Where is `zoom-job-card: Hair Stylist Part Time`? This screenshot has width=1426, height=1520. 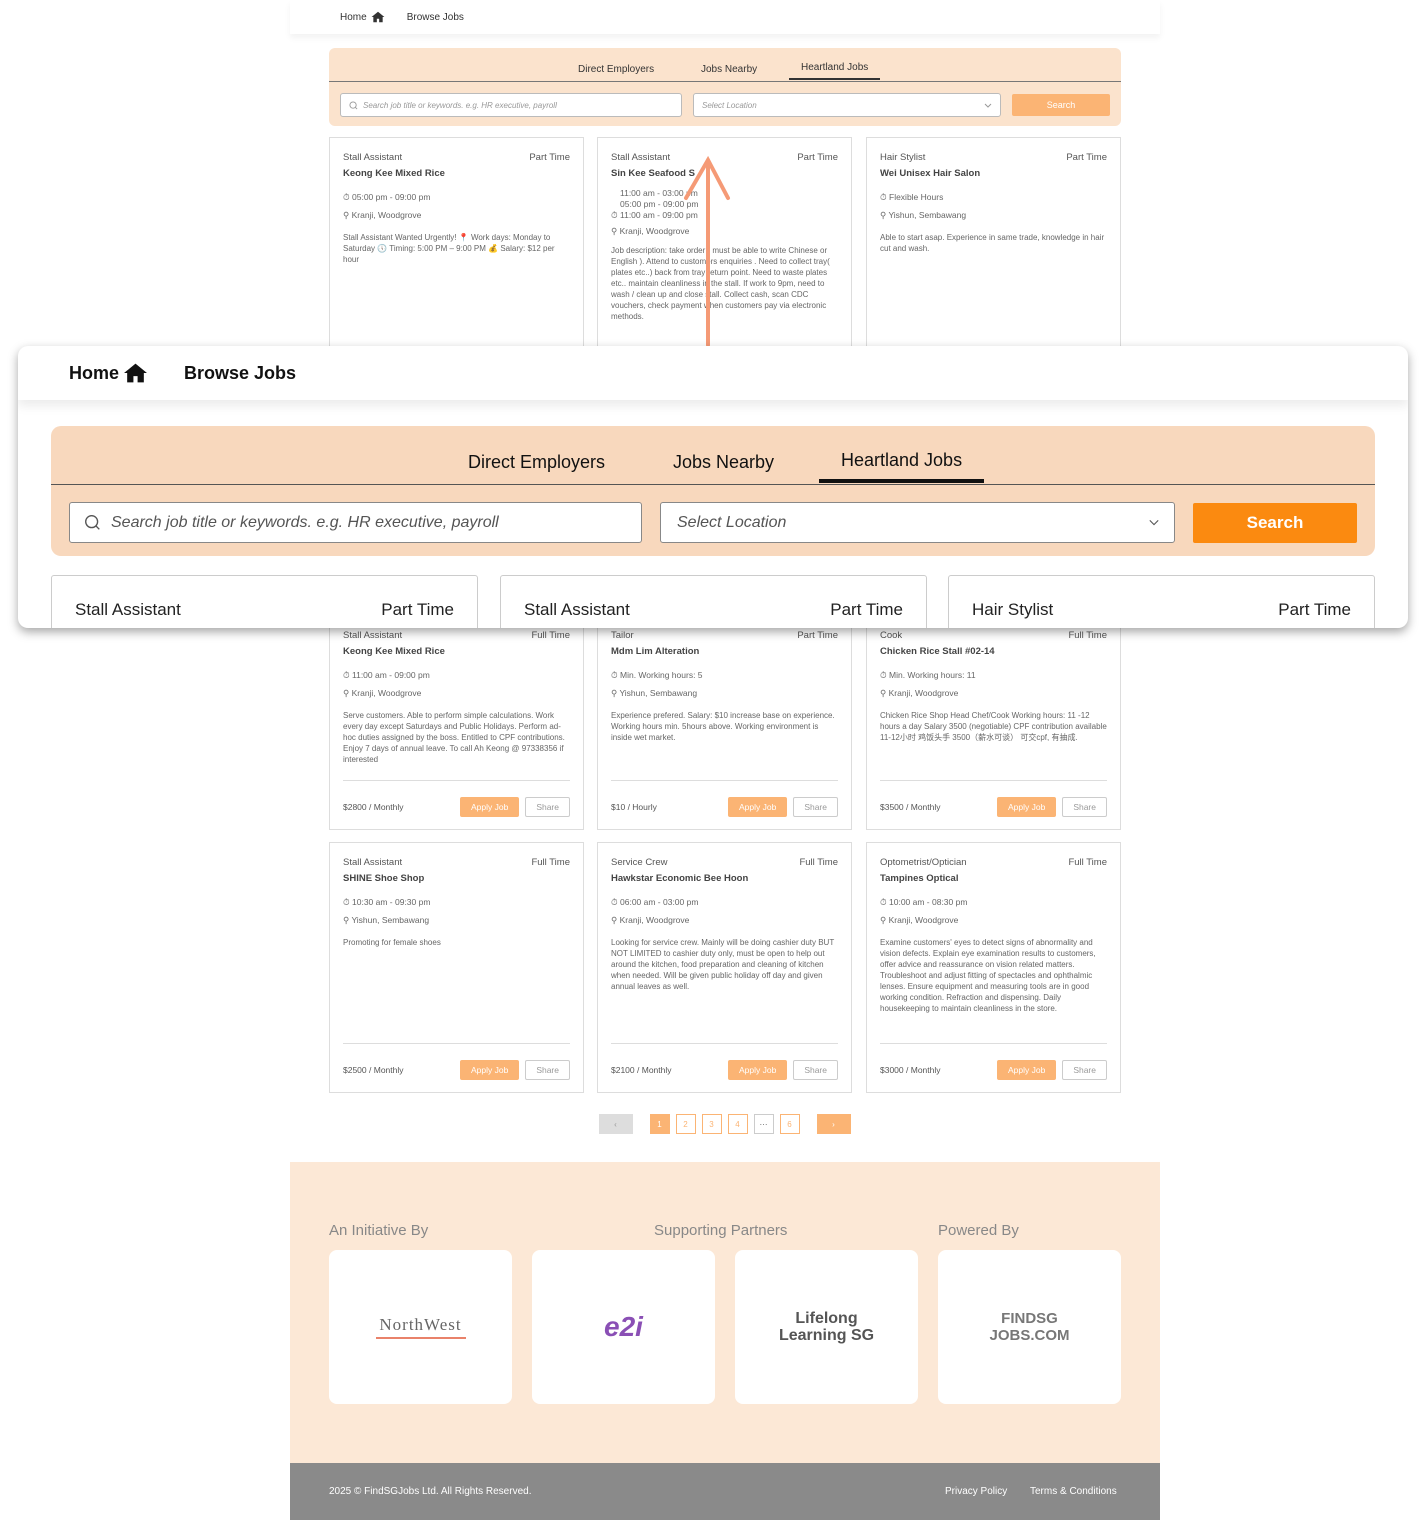 zoom-job-card: Hair Stylist Part Time is located at coordinates (1161, 601).